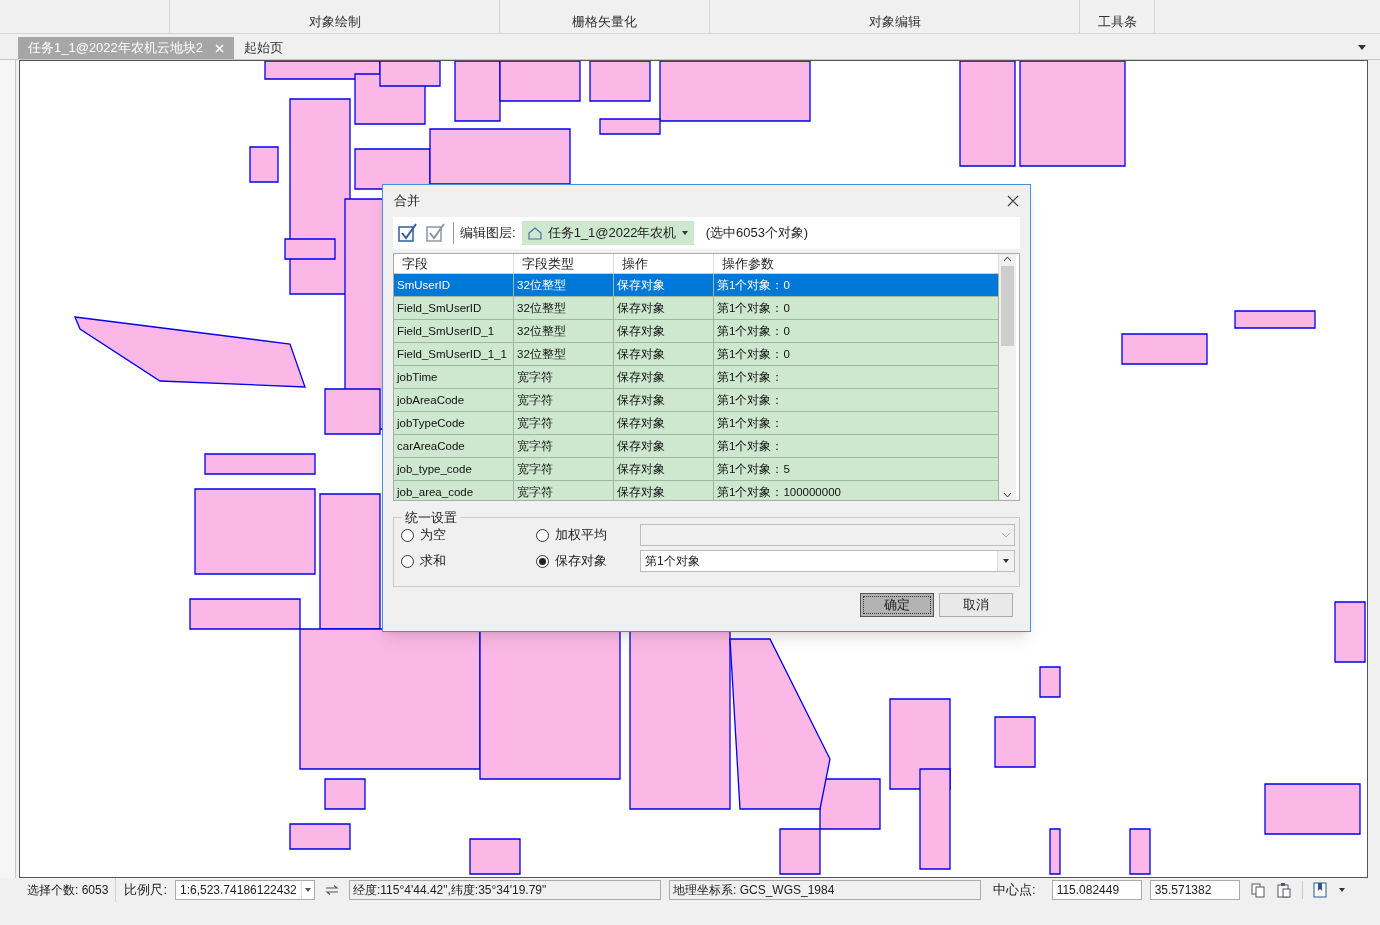  What do you see at coordinates (1007, 495) in the screenshot?
I see `scroll-down-icon` at bounding box center [1007, 495].